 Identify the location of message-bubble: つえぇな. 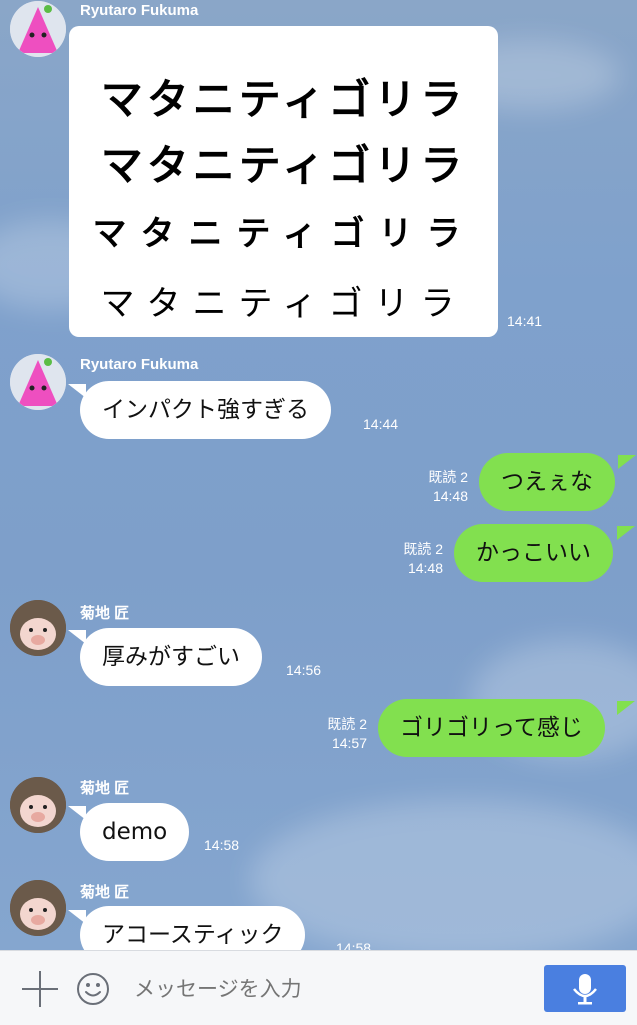
(547, 482).